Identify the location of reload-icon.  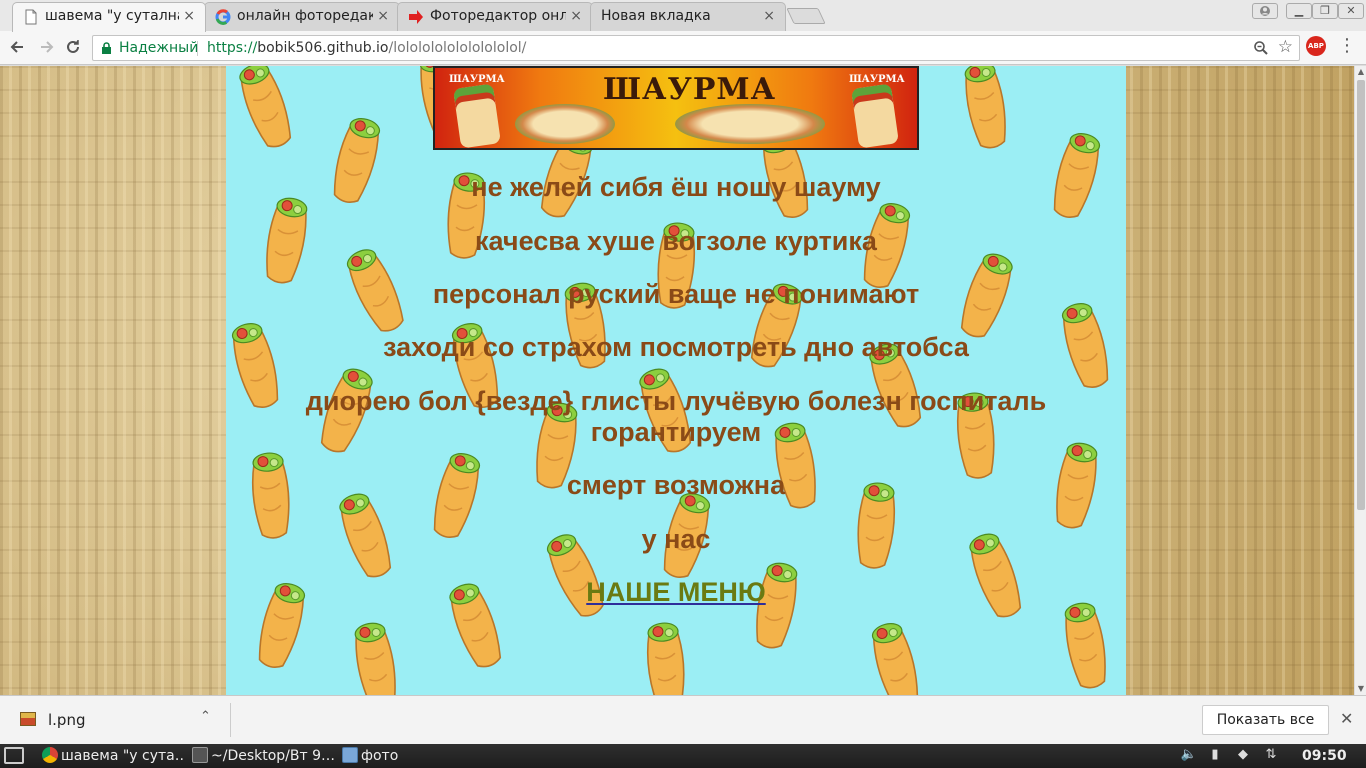
(73, 46).